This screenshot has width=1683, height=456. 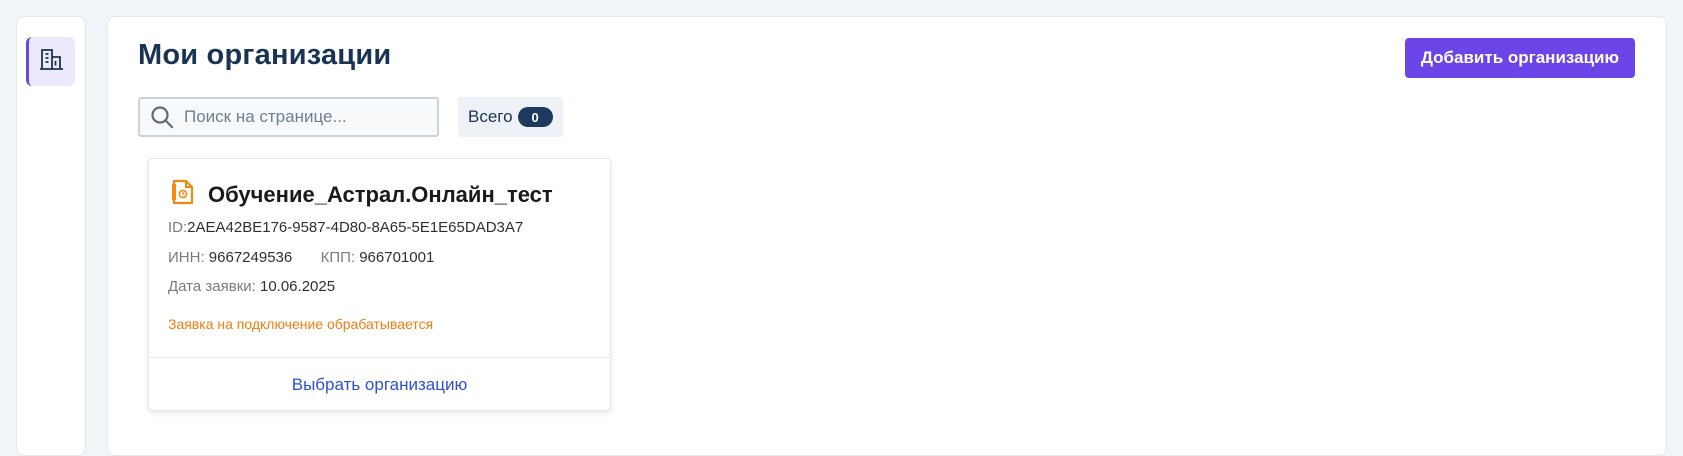 I want to click on select-organization-link: Выбрать организацию, so click(x=379, y=385).